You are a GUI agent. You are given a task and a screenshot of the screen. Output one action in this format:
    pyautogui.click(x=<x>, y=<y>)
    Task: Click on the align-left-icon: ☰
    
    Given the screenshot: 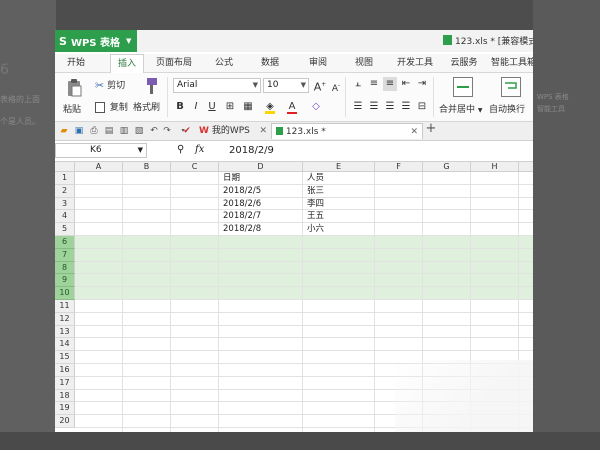 What is the action you would take?
    pyautogui.click(x=358, y=107)
    